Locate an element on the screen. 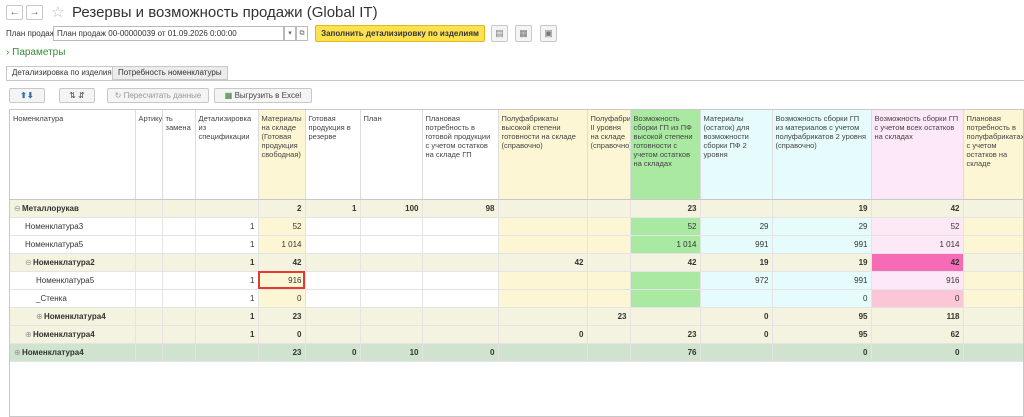  row-name-cell: Номенклатура5 is located at coordinates (73, 280).